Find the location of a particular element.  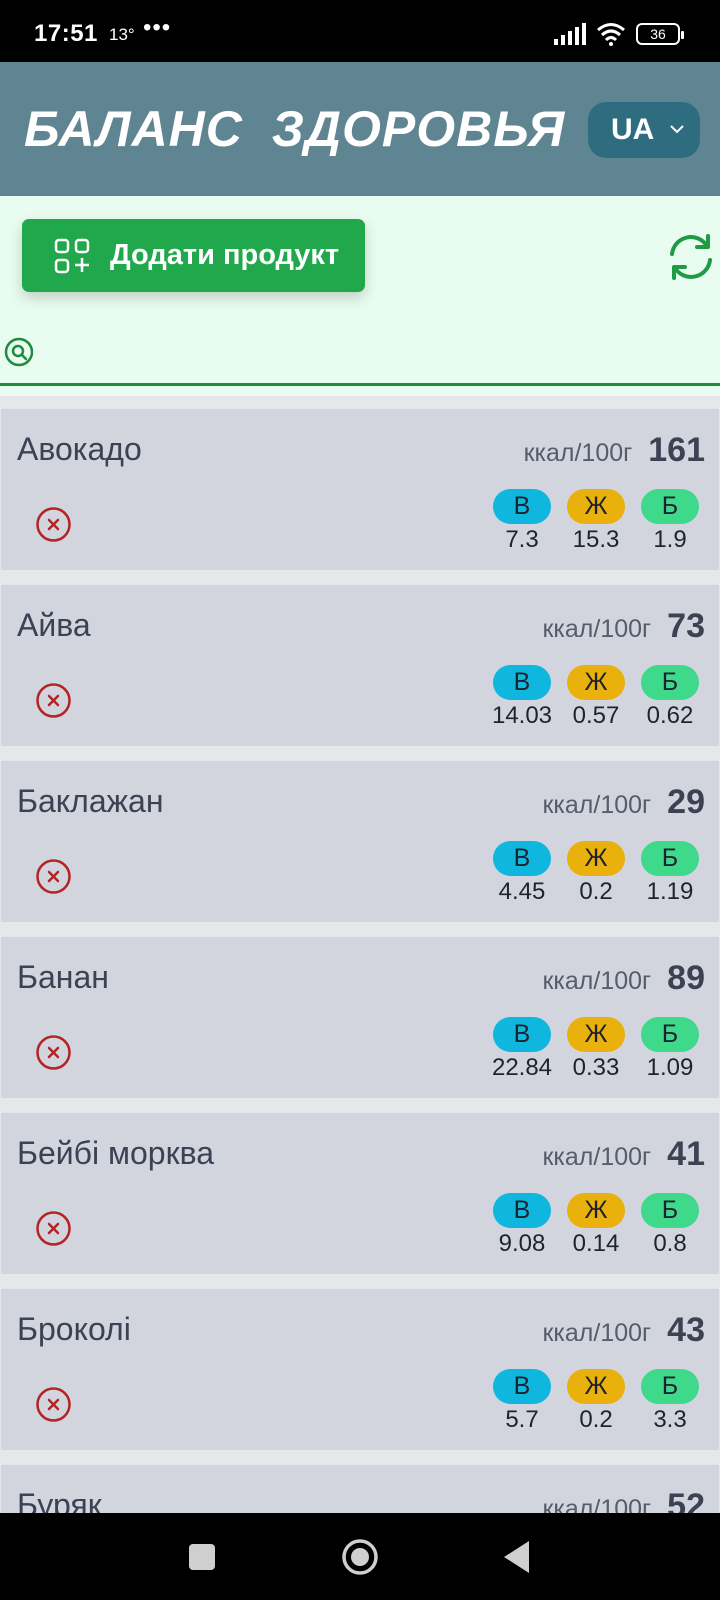

status-temperature: 13° is located at coordinates (122, 34).